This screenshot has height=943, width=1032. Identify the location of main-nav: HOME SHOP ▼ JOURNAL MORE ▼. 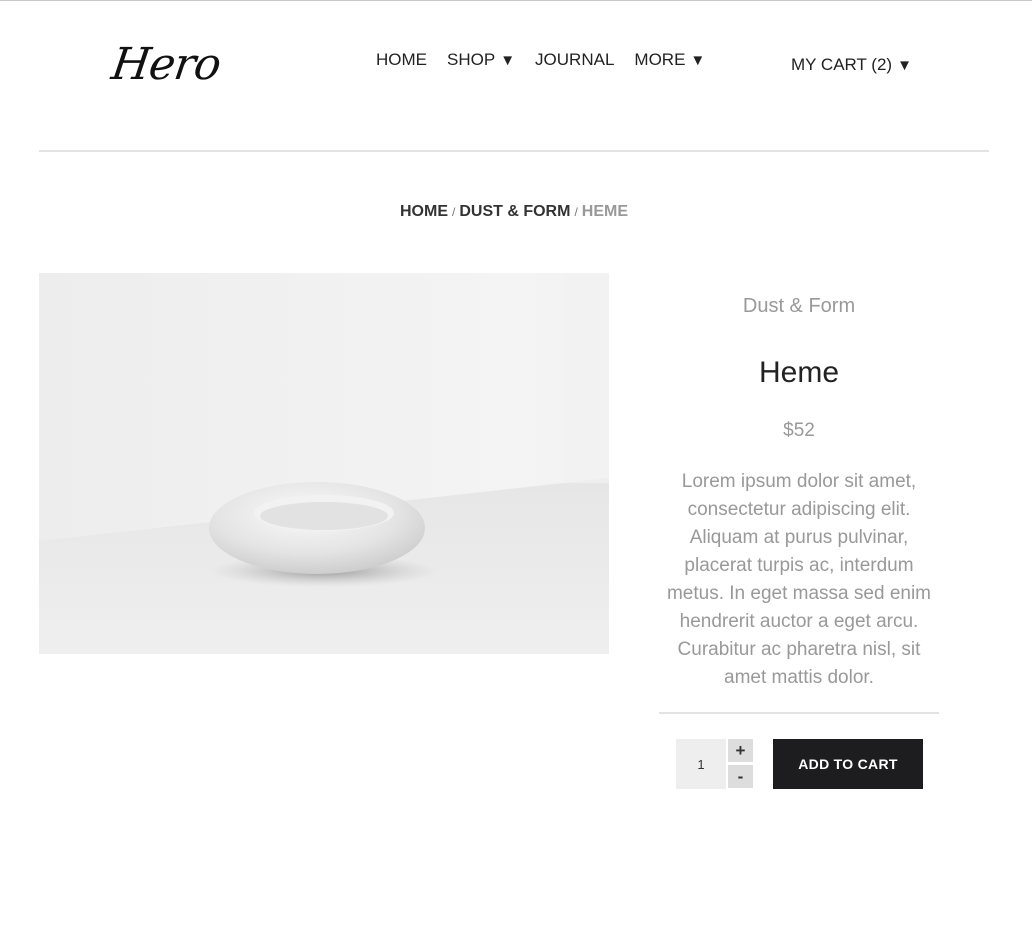
(540, 60).